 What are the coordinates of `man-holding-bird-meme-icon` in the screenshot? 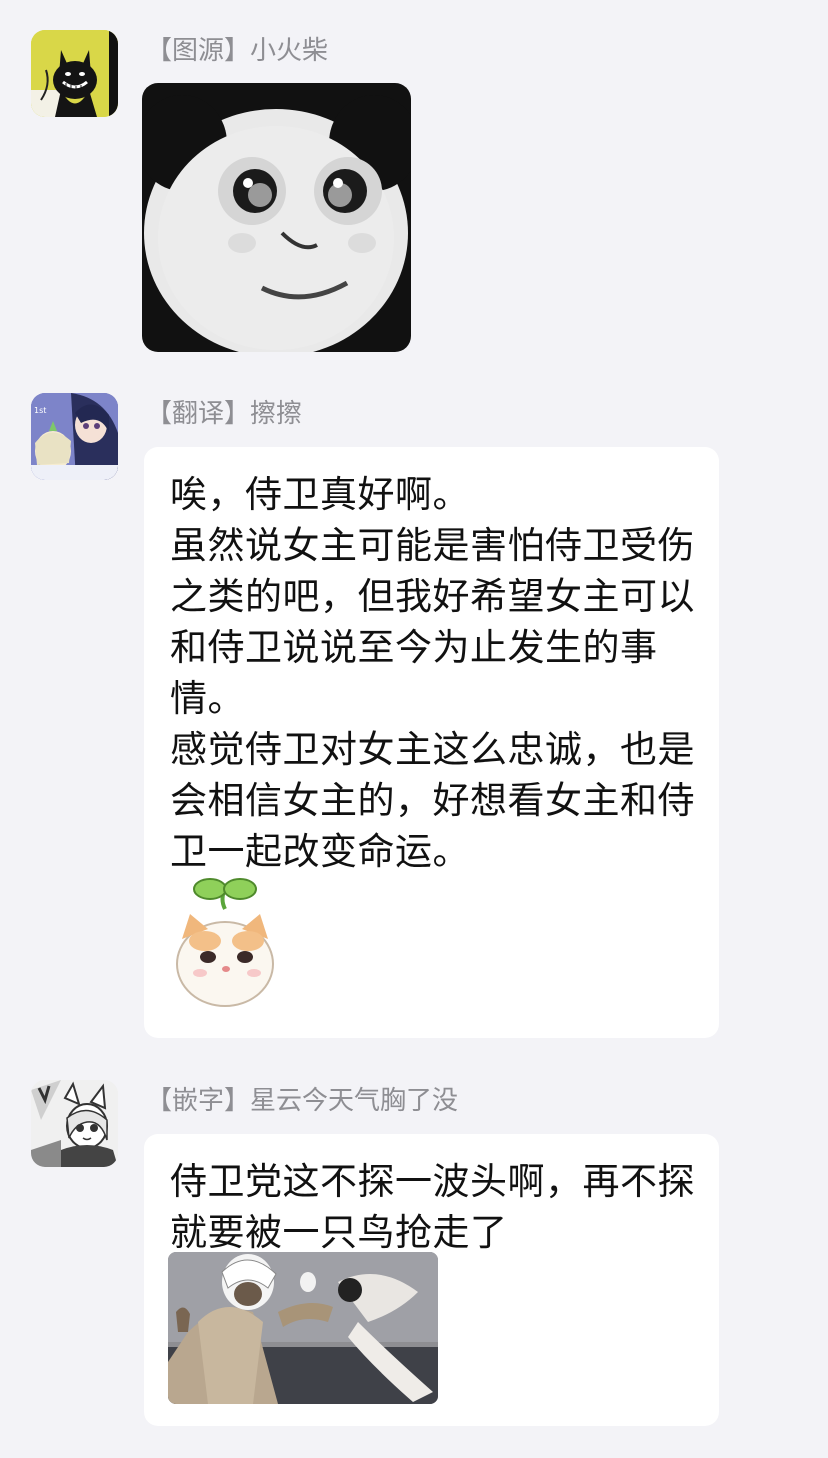 It's located at (303, 1328).